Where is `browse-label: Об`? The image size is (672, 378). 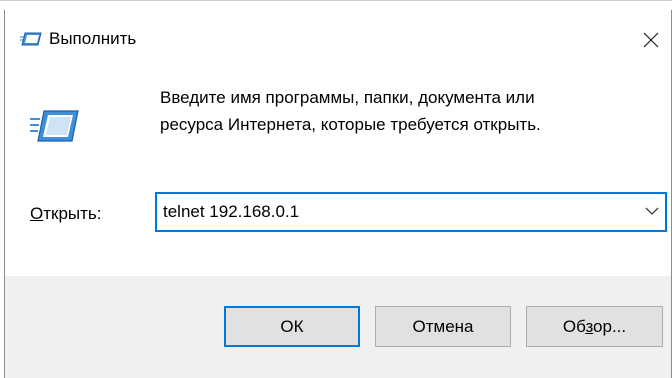
browse-label: Об is located at coordinates (574, 326).